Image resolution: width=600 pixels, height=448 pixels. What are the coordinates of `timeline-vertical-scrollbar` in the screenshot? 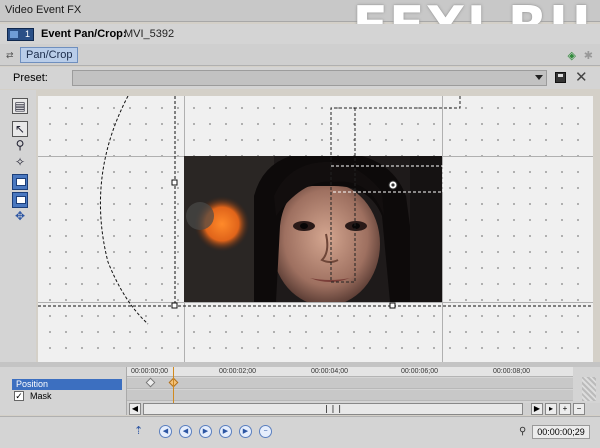 It's located at (589, 389).